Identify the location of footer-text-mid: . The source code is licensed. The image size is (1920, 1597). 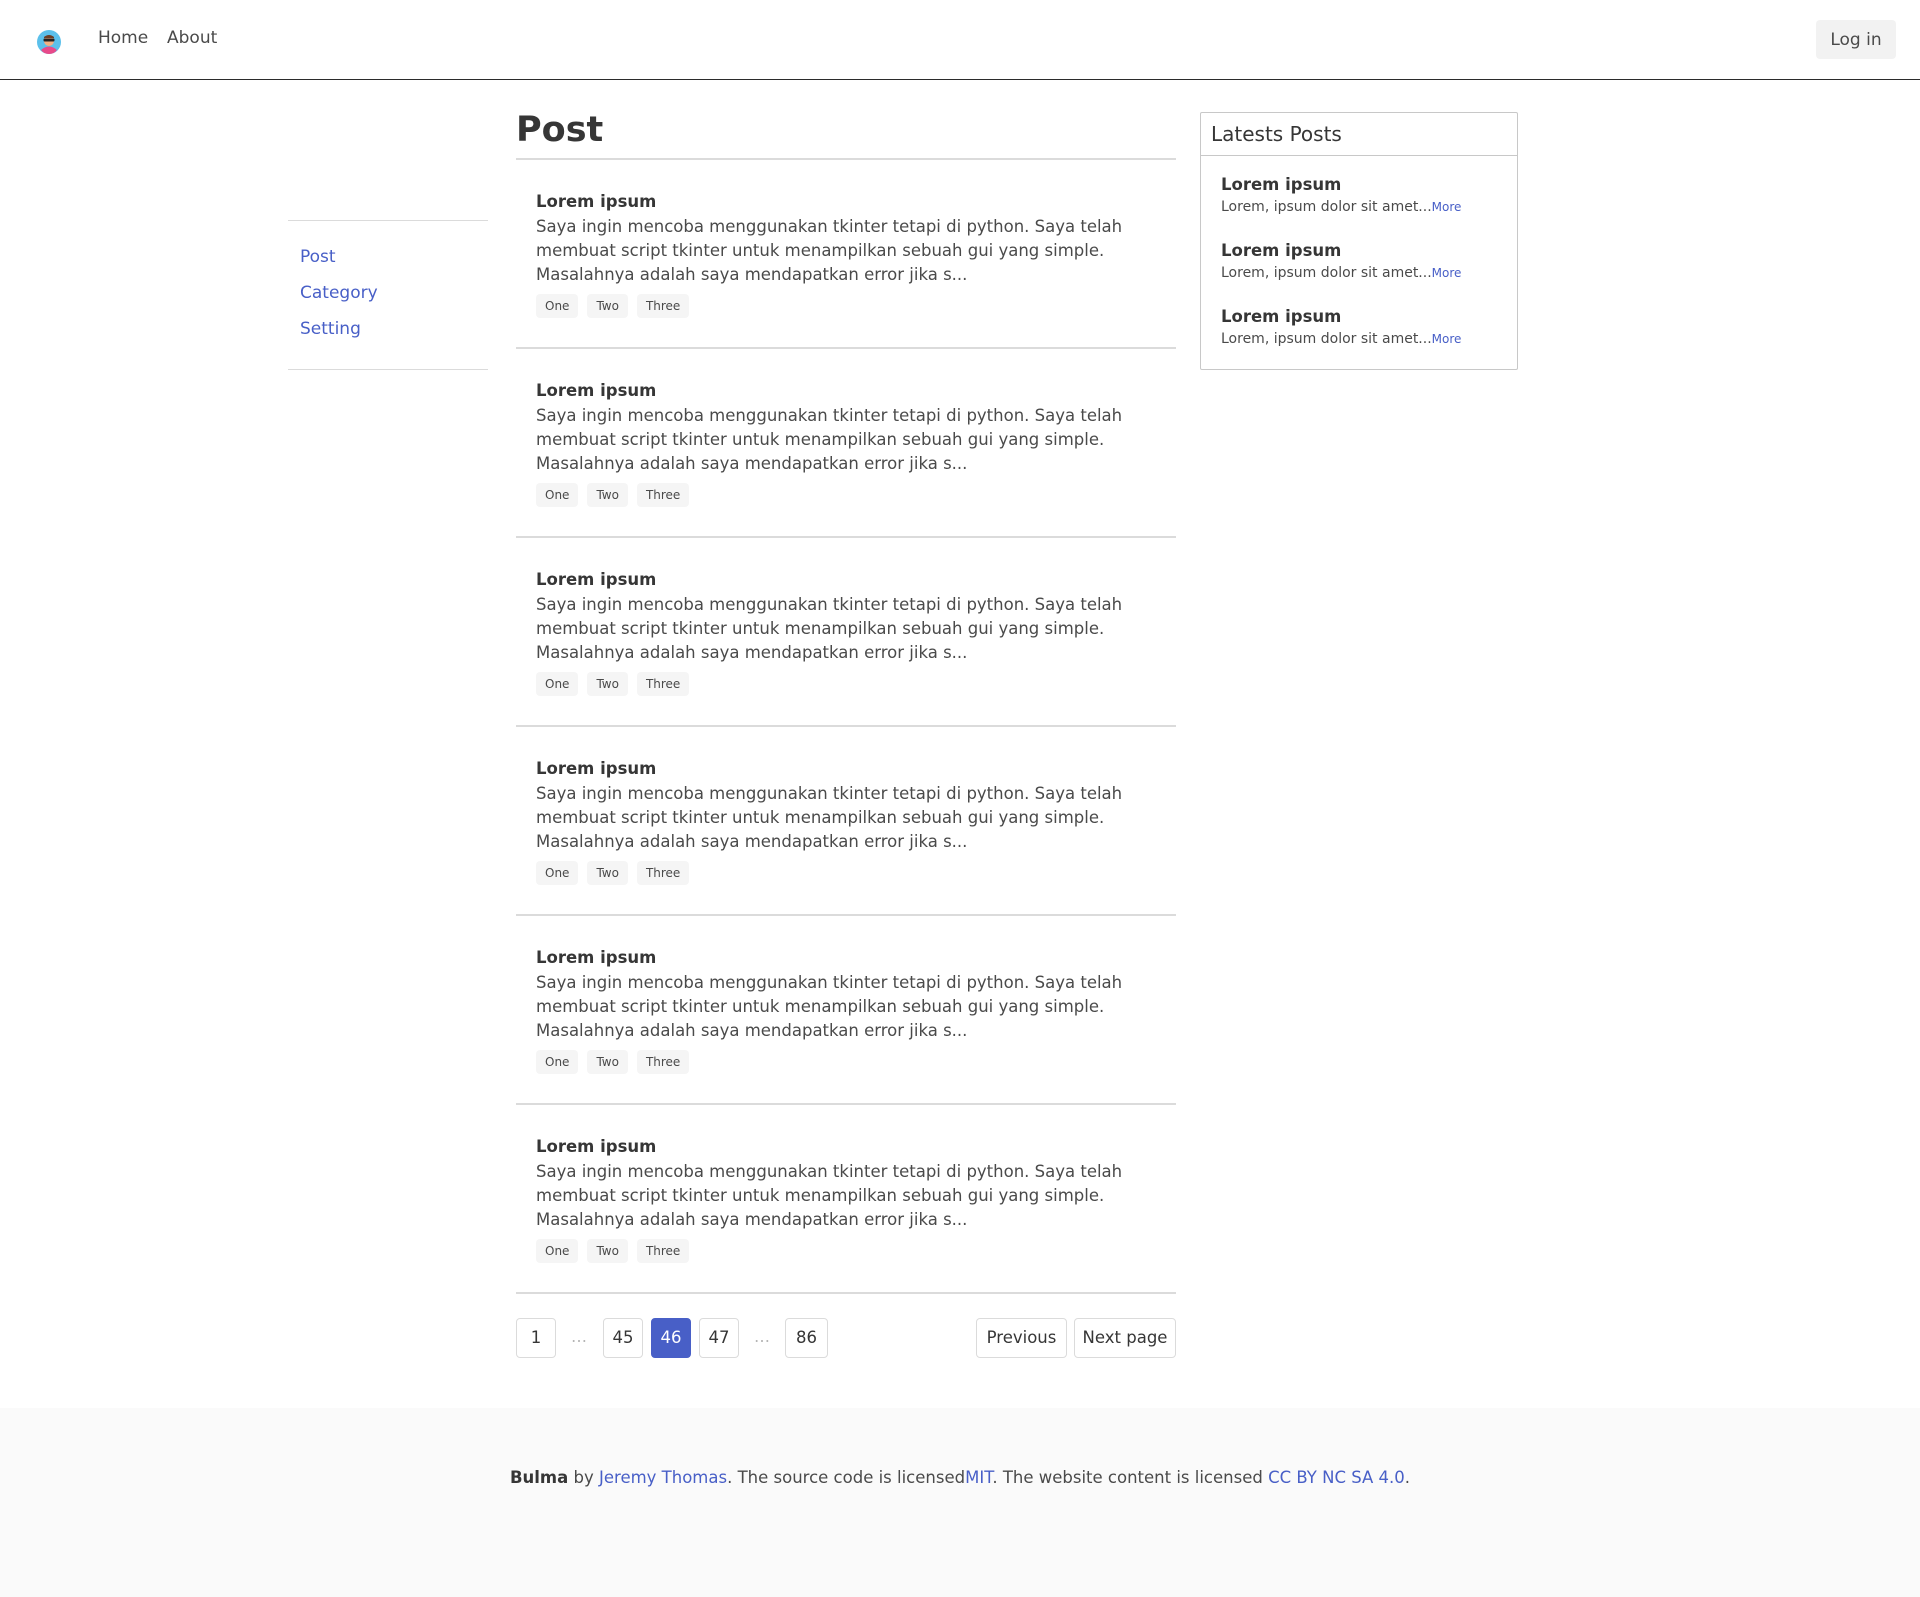
(846, 1477).